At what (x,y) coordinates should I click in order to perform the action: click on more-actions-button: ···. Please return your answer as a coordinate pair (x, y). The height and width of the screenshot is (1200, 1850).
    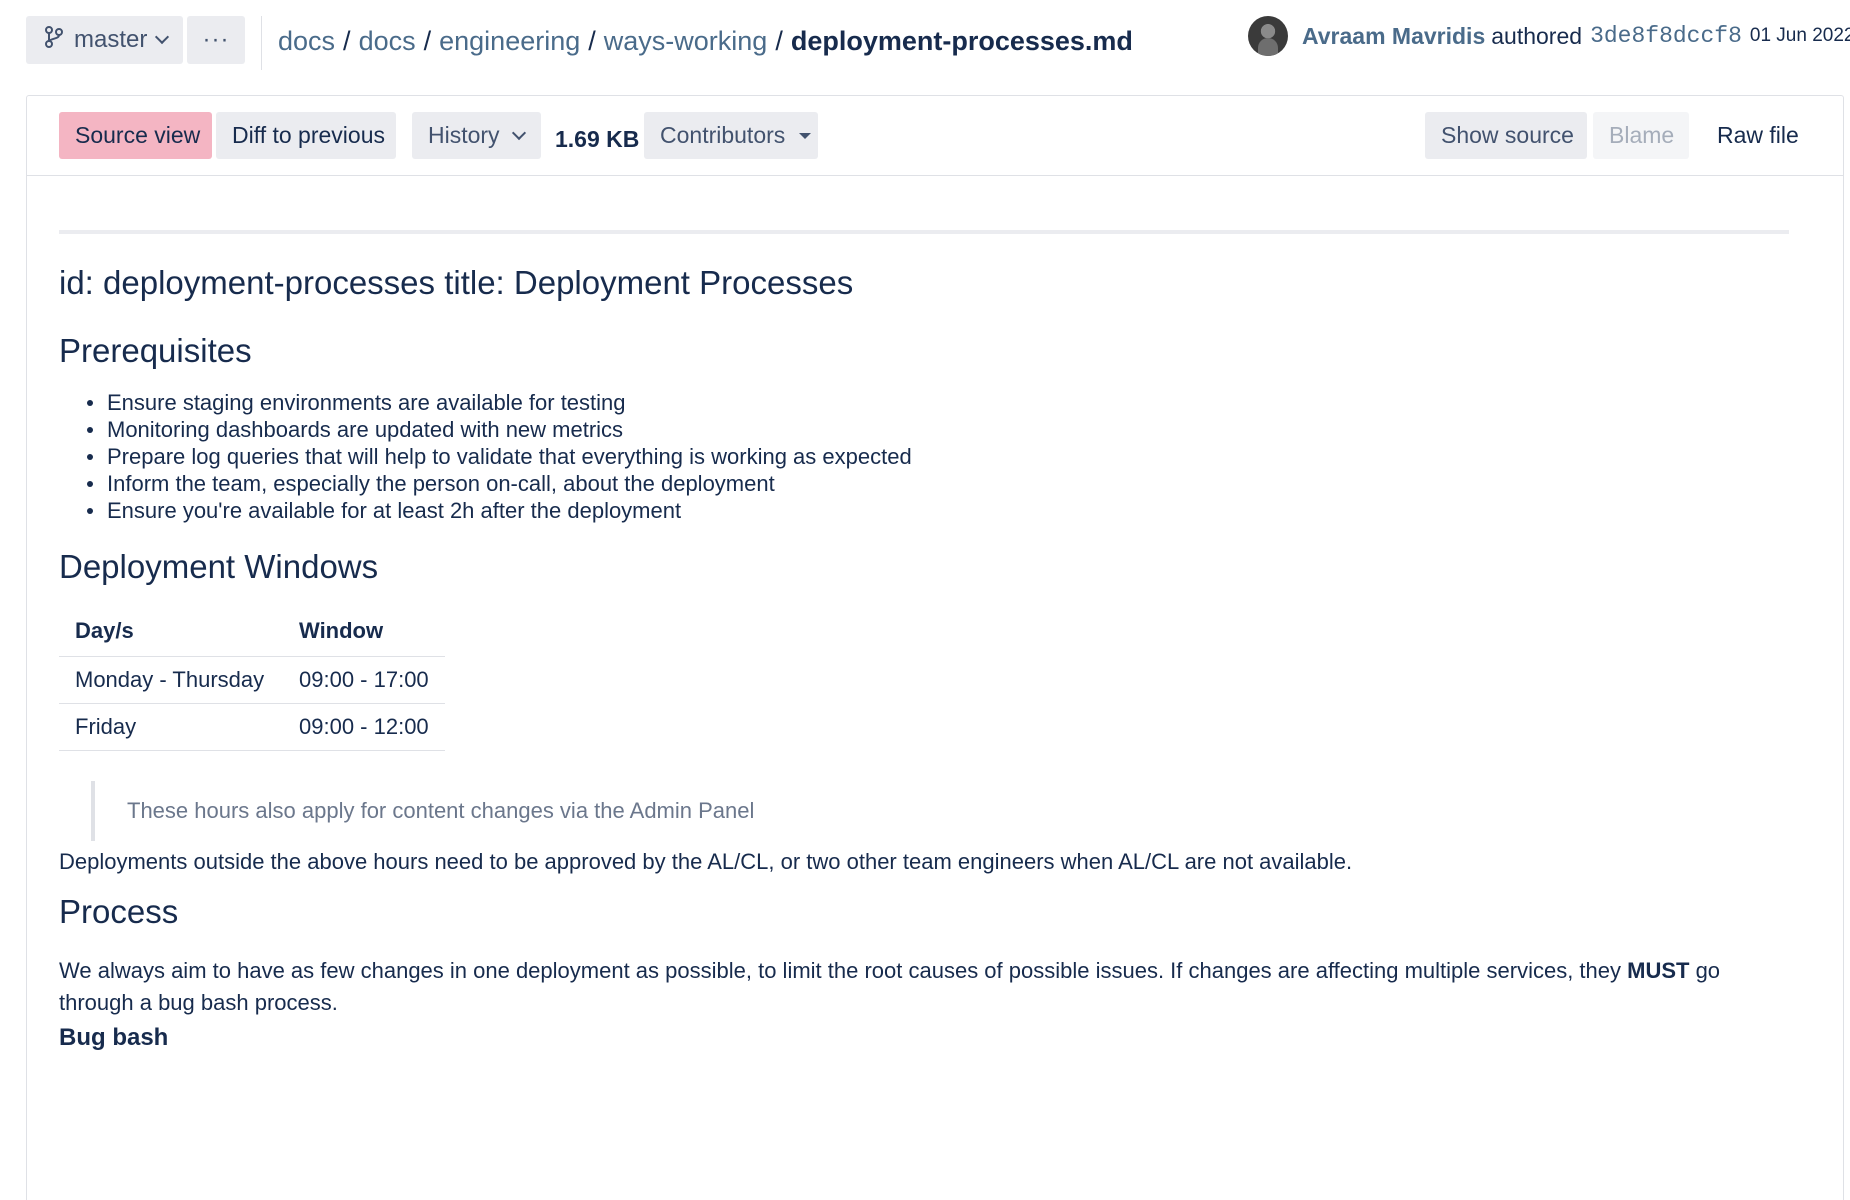
    Looking at the image, I should click on (216, 40).